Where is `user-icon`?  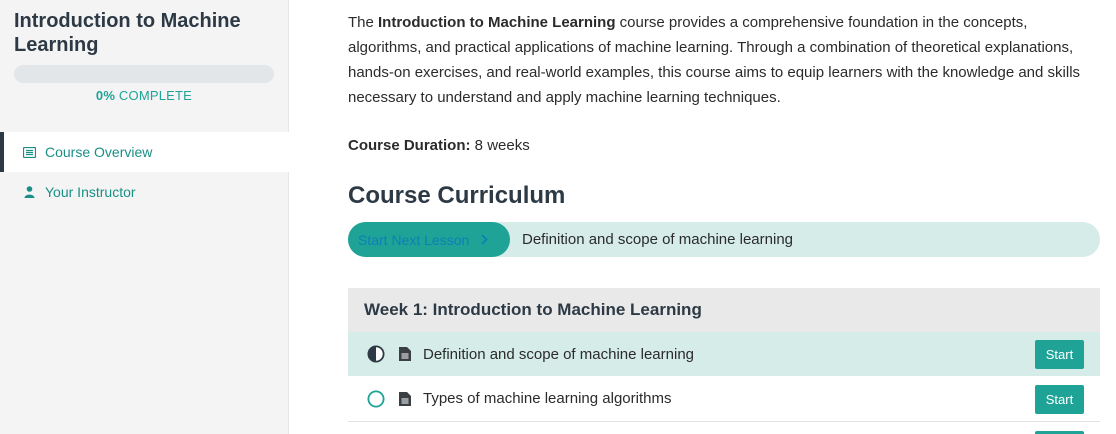
user-icon is located at coordinates (29, 192).